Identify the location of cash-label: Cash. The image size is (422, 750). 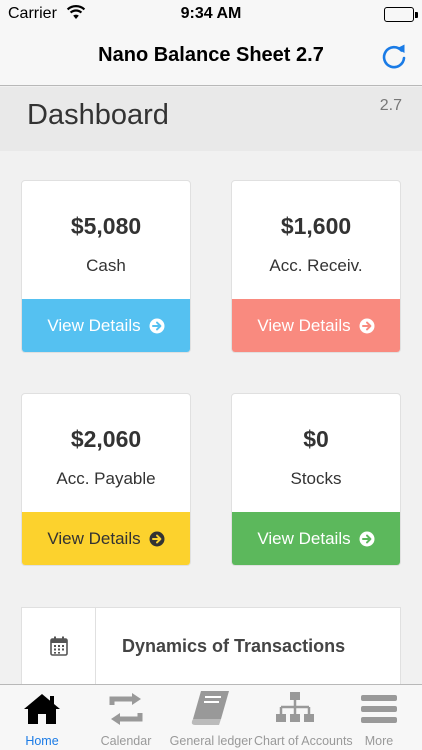
(106, 265).